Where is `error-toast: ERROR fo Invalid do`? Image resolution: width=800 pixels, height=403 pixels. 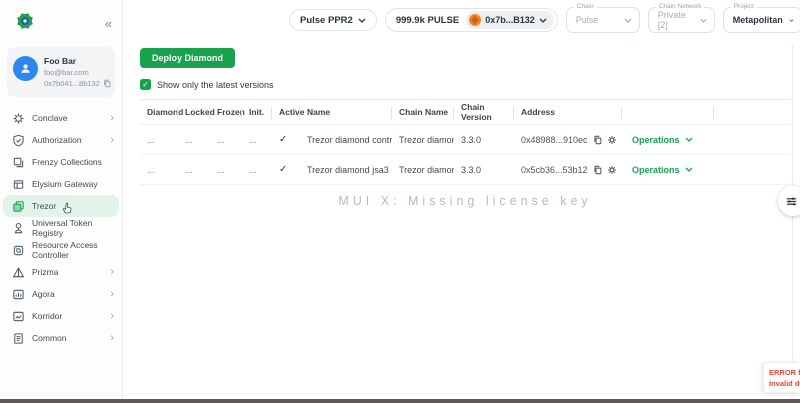
error-toast: ERROR fo Invalid do is located at coordinates (781, 377).